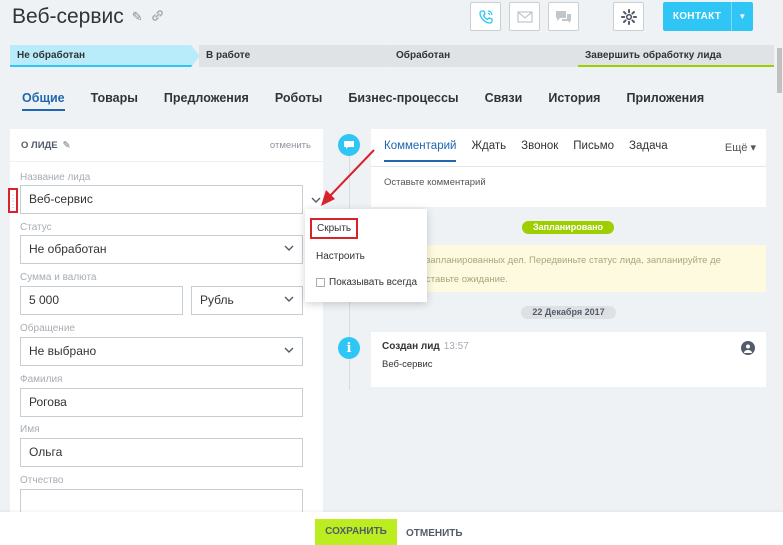  What do you see at coordinates (568, 312) in the screenshot?
I see `date-badge: 22 Декабря 2017` at bounding box center [568, 312].